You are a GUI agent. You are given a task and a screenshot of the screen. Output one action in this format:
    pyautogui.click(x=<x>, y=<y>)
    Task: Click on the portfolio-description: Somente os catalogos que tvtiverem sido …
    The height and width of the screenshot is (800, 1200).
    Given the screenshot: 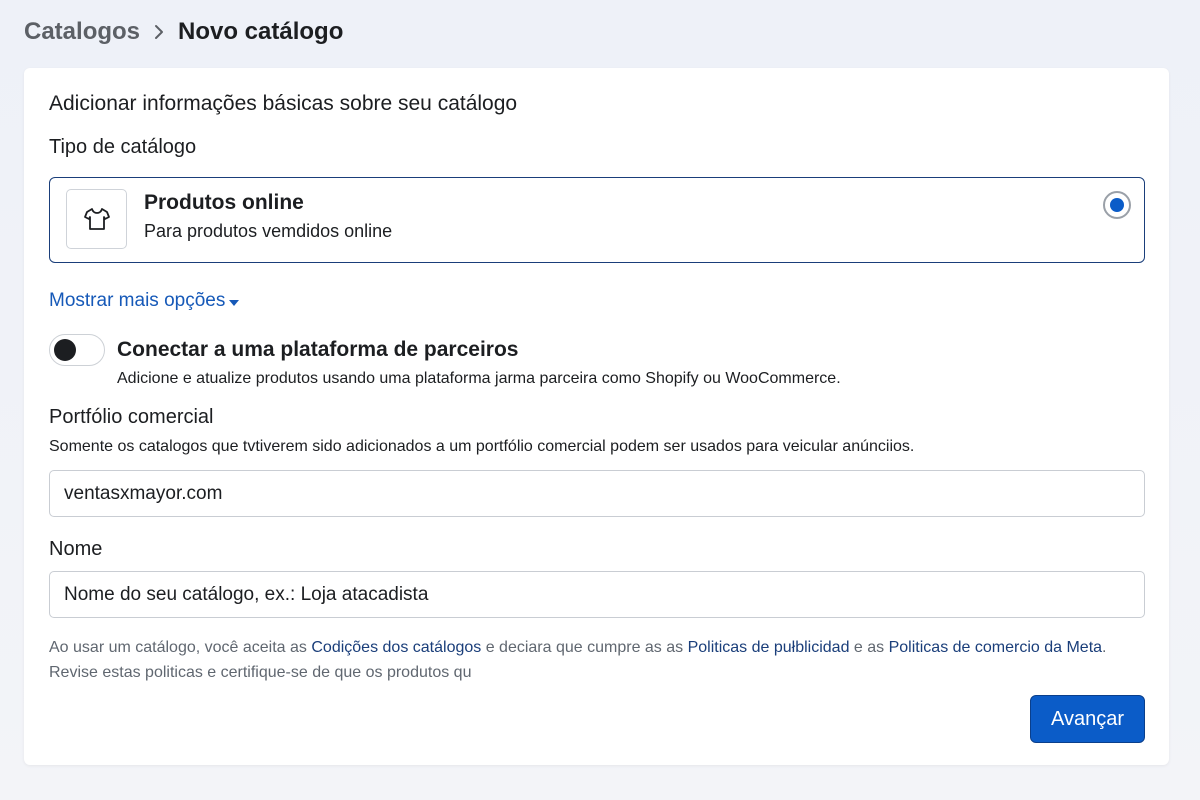 What is the action you would take?
    pyautogui.click(x=482, y=446)
    